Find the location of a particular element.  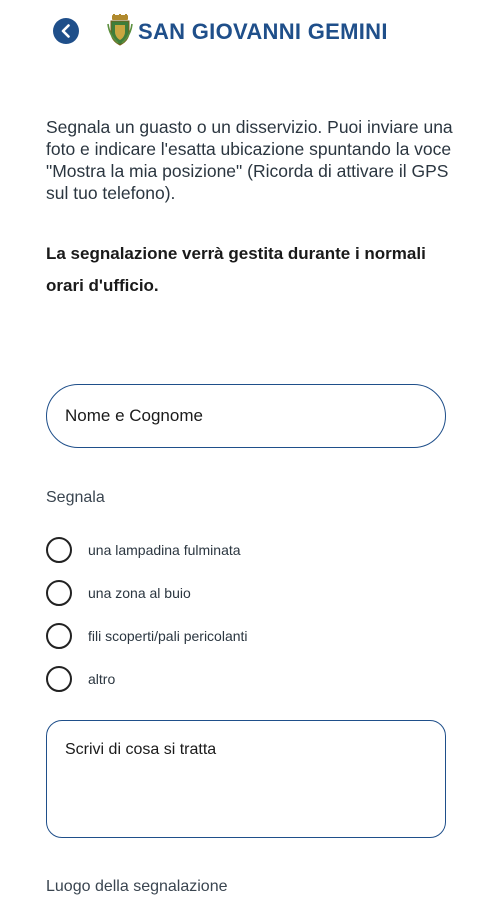

radio-option-label: una lampadina fulminata is located at coordinates (164, 549).